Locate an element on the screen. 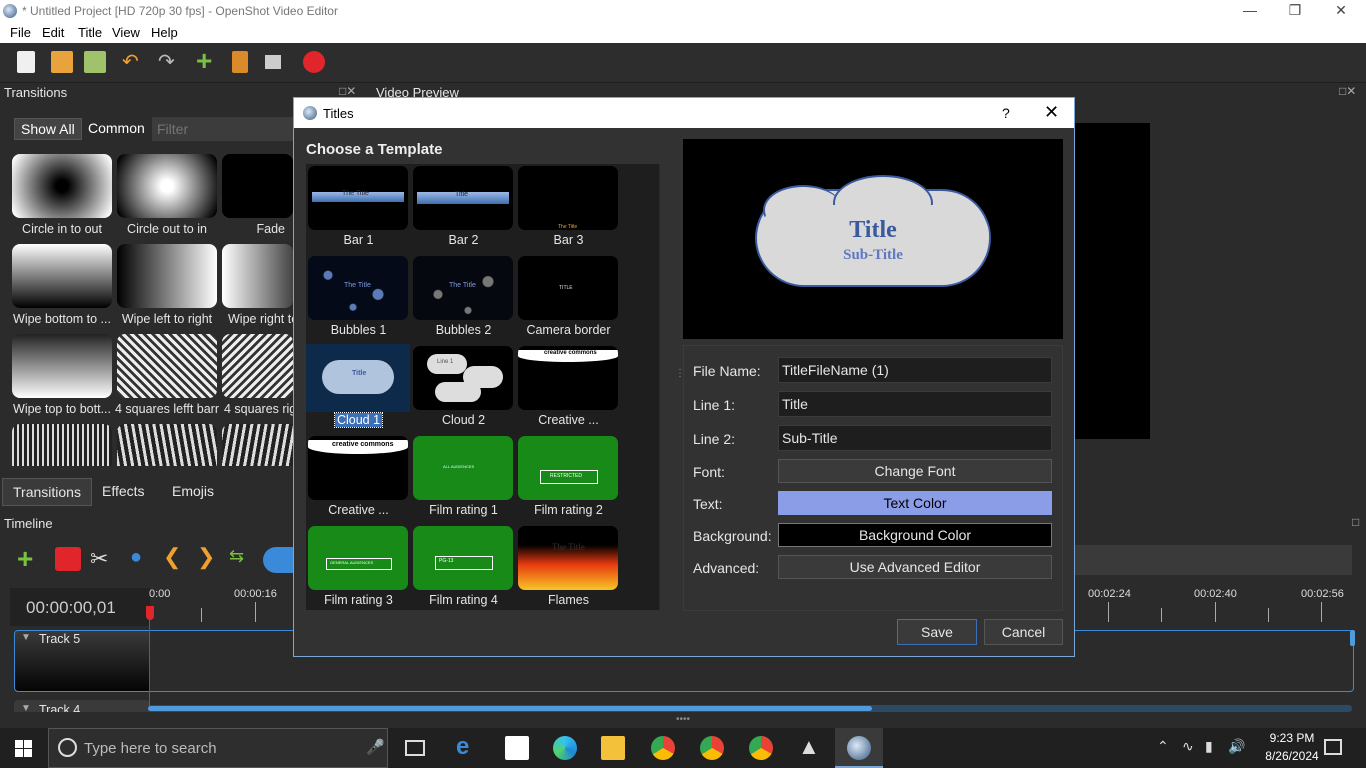 The height and width of the screenshot is (768, 1366). menu-help: Help is located at coordinates (164, 32).